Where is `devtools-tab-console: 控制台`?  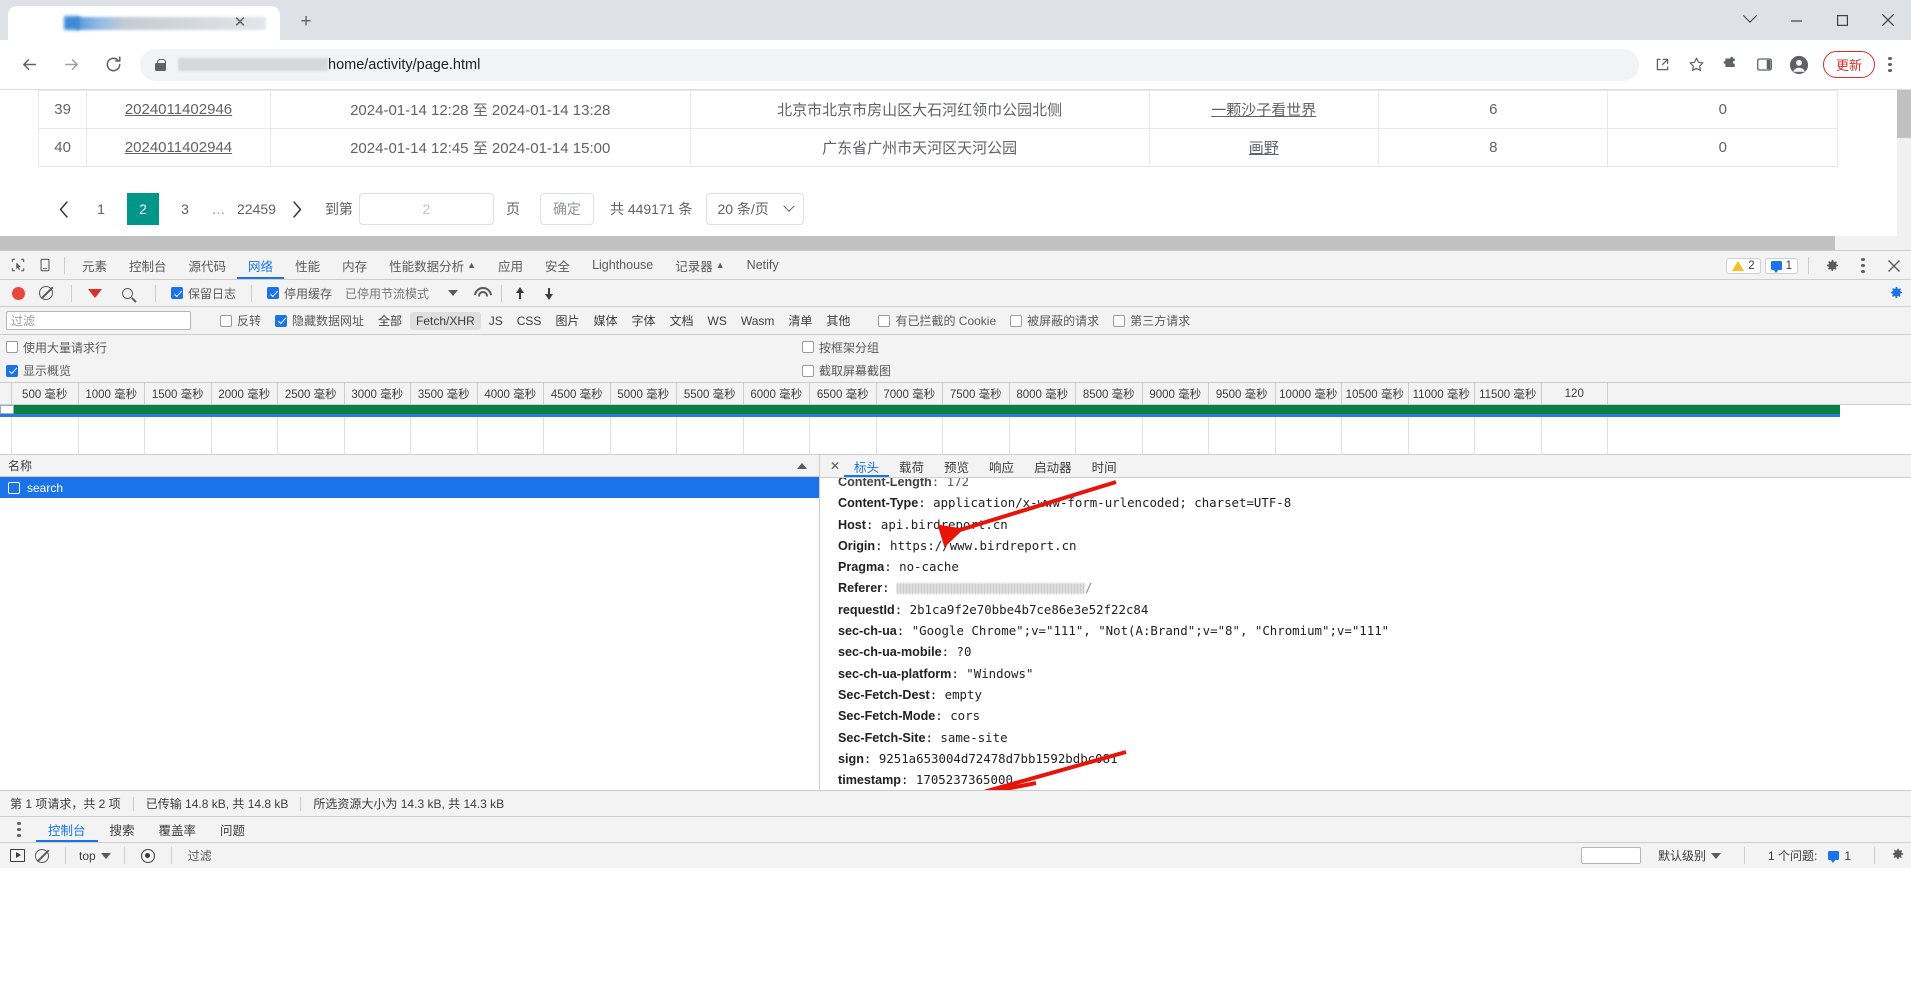
devtools-tab-console: 控制台 is located at coordinates (148, 265).